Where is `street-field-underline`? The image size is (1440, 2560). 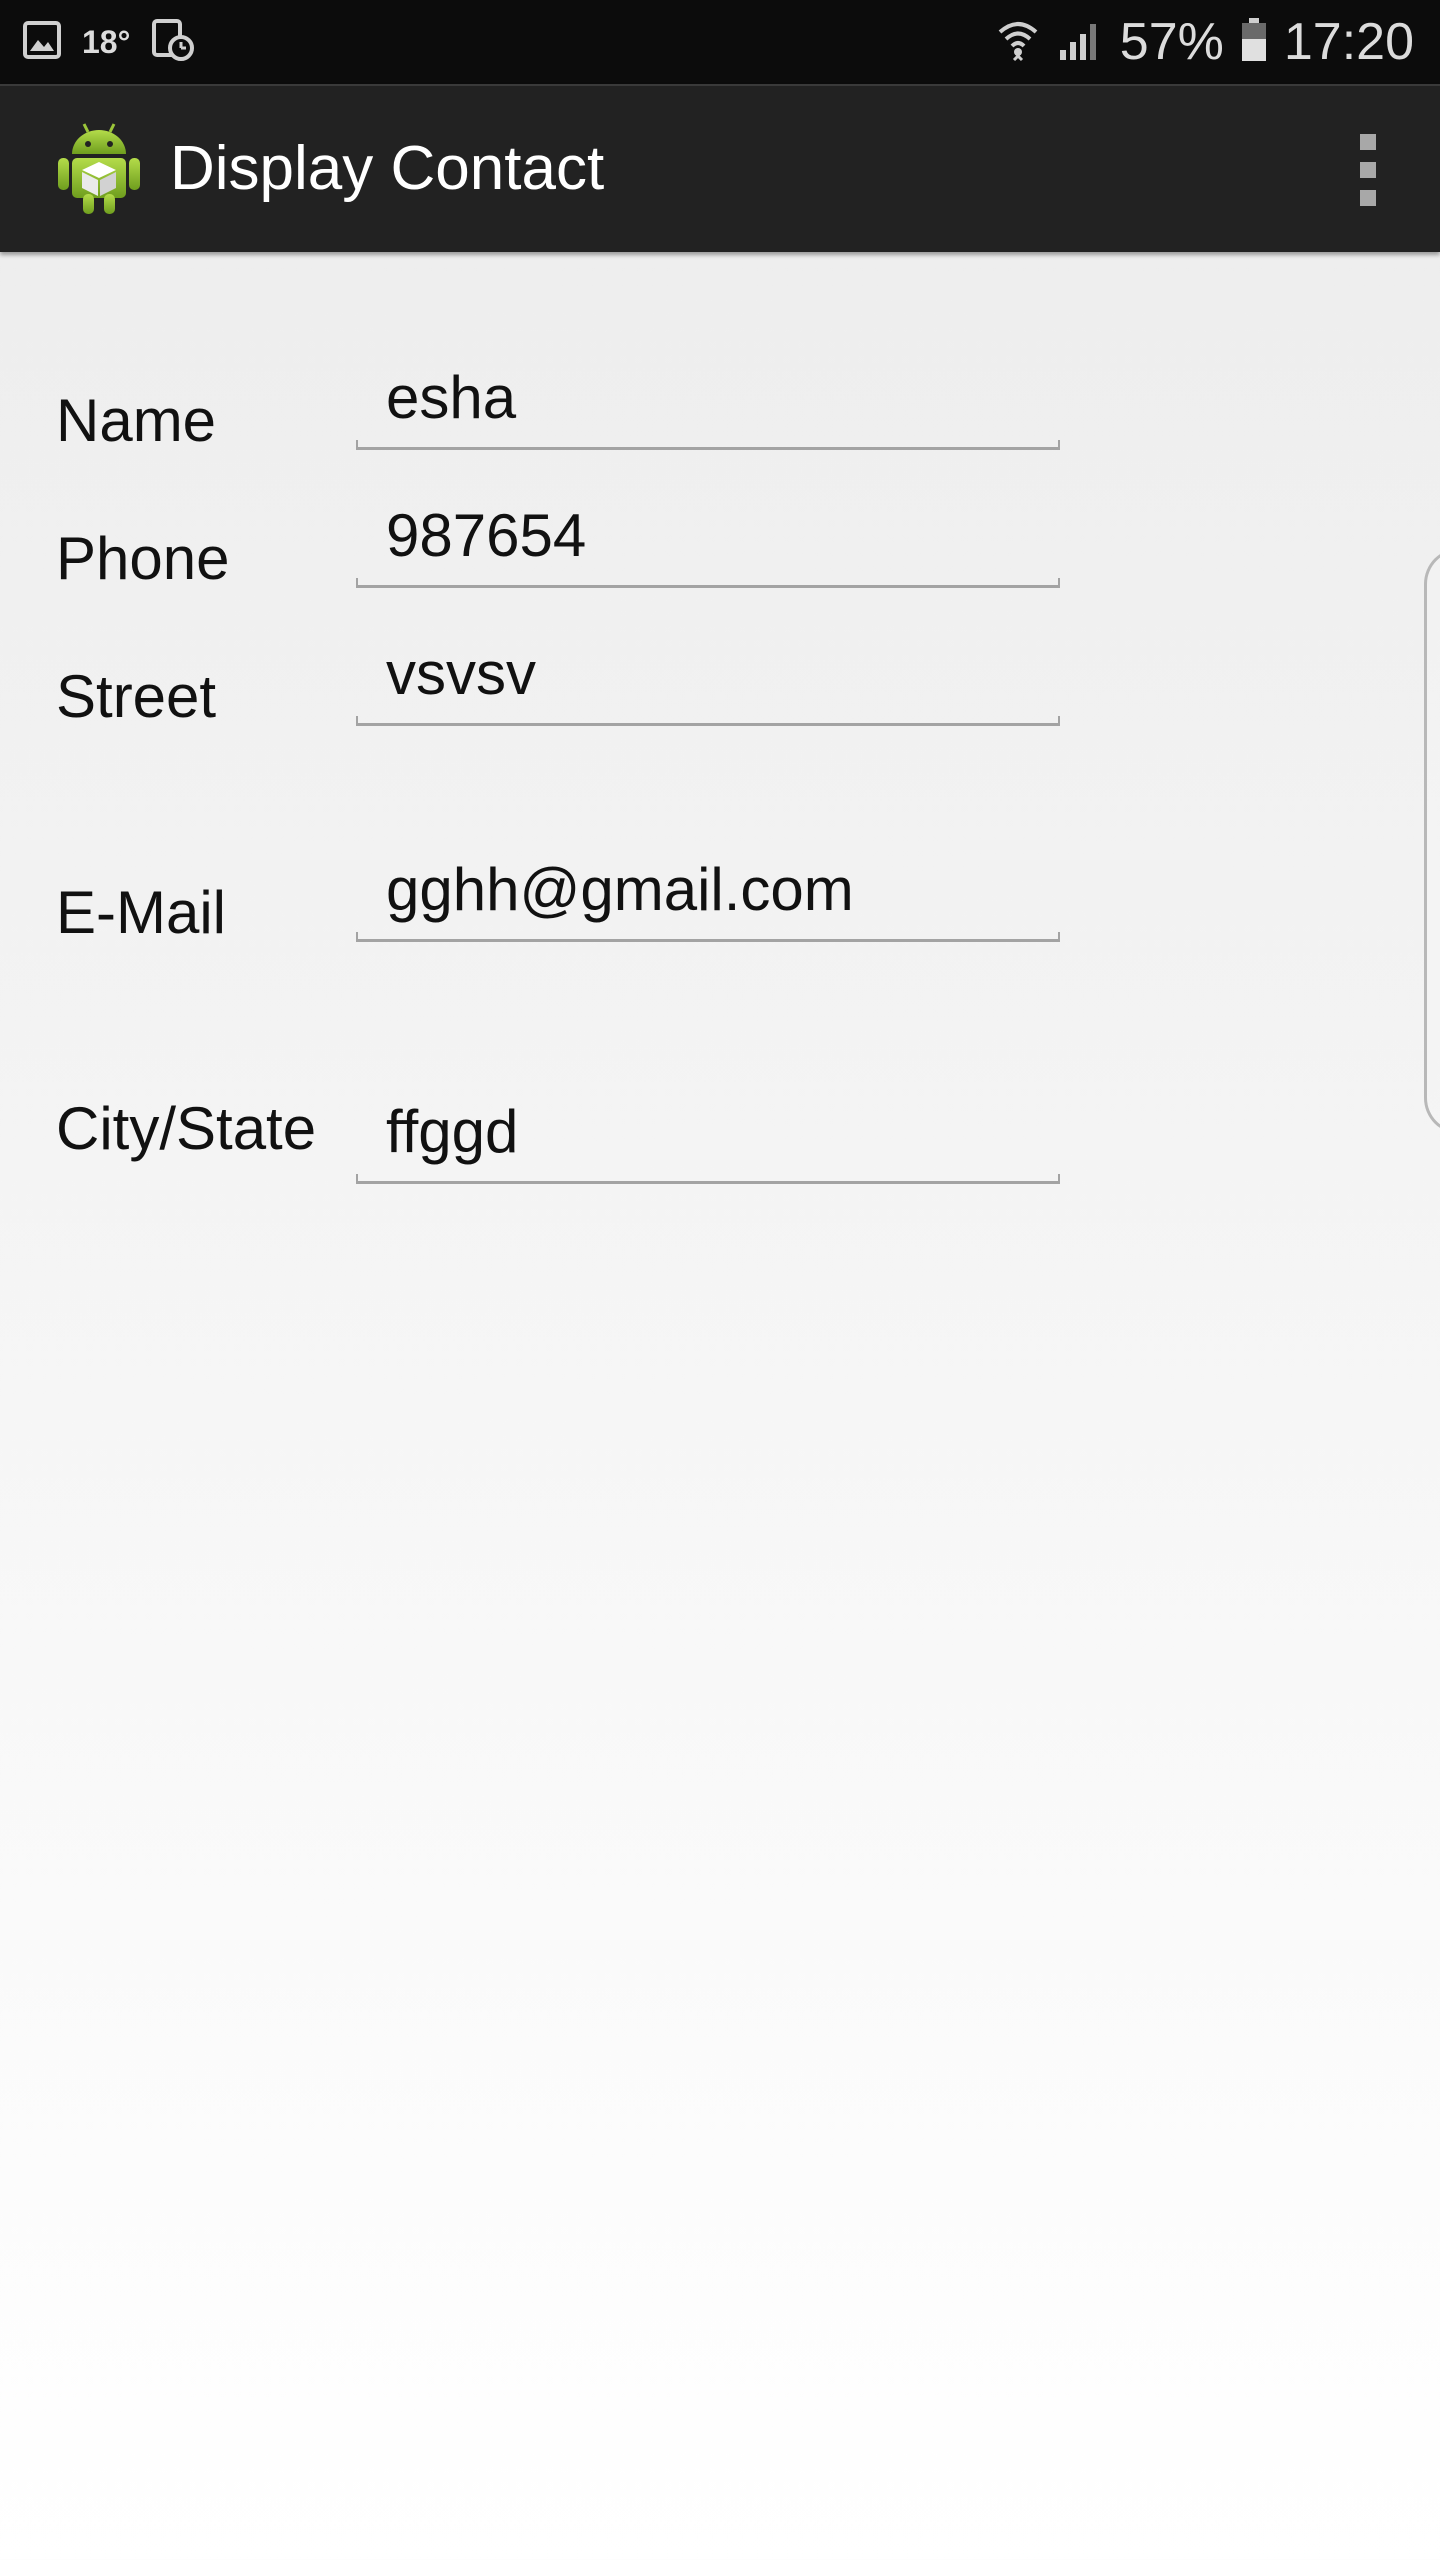 street-field-underline is located at coordinates (708, 721).